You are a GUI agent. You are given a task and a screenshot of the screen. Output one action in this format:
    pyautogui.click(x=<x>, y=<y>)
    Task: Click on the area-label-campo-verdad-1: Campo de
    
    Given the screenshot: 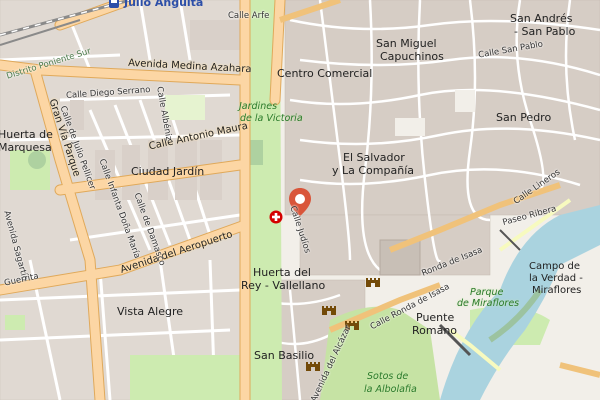 What is the action you would take?
    pyautogui.click(x=554, y=266)
    